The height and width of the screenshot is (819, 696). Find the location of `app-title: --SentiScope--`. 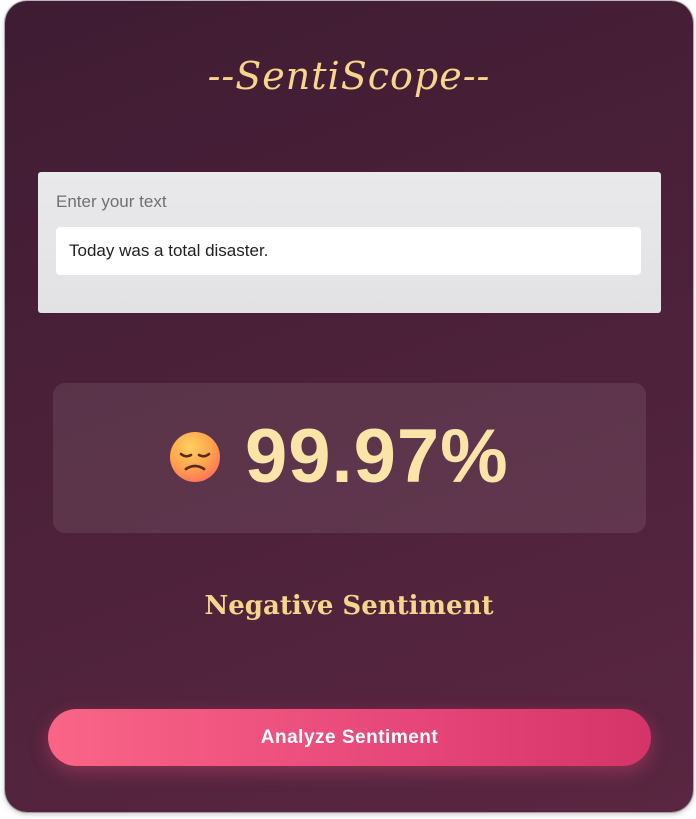

app-title: --SentiScope-- is located at coordinates (349, 76).